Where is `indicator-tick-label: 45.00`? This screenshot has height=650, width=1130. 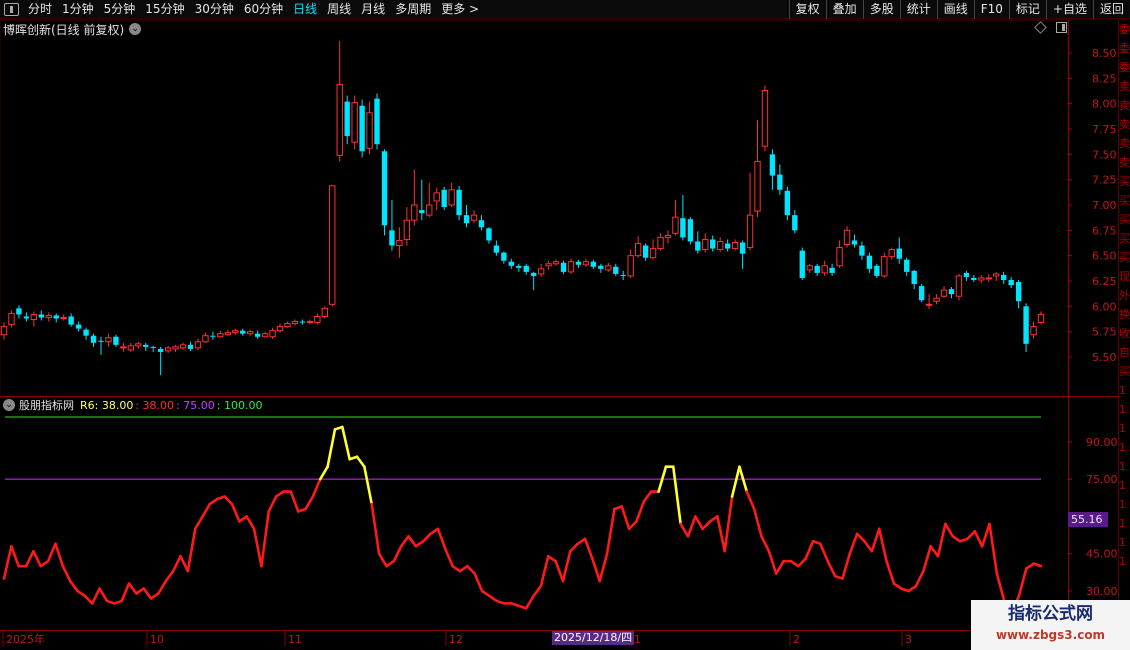 indicator-tick-label: 45.00 is located at coordinates (1102, 554).